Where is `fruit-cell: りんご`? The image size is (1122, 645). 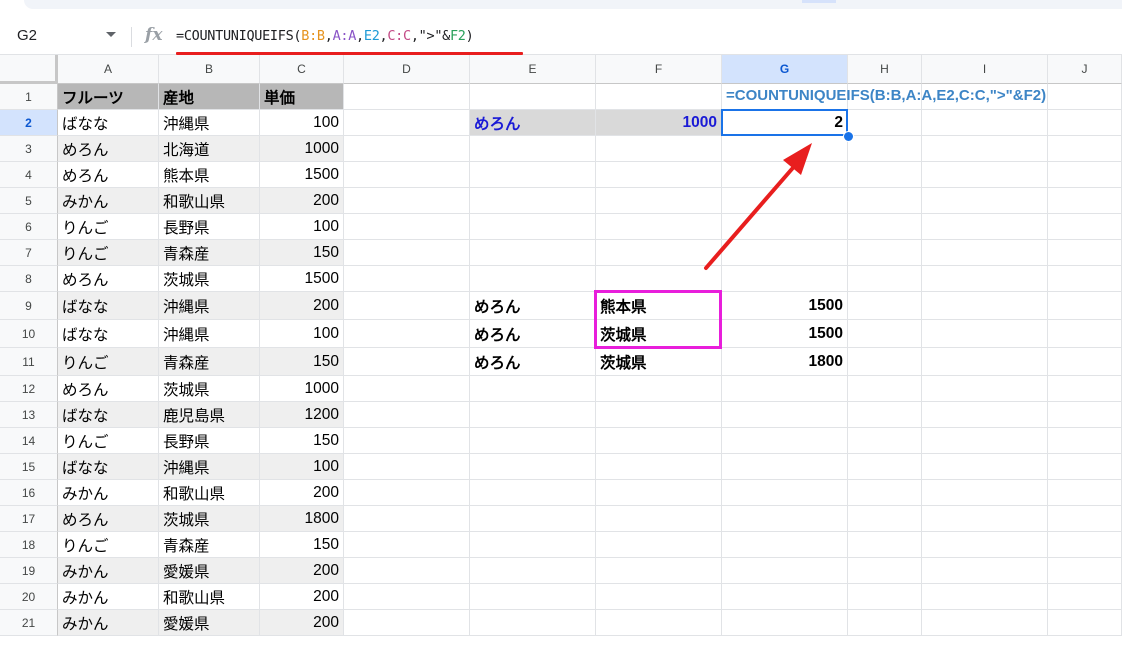 fruit-cell: りんご is located at coordinates (108, 227).